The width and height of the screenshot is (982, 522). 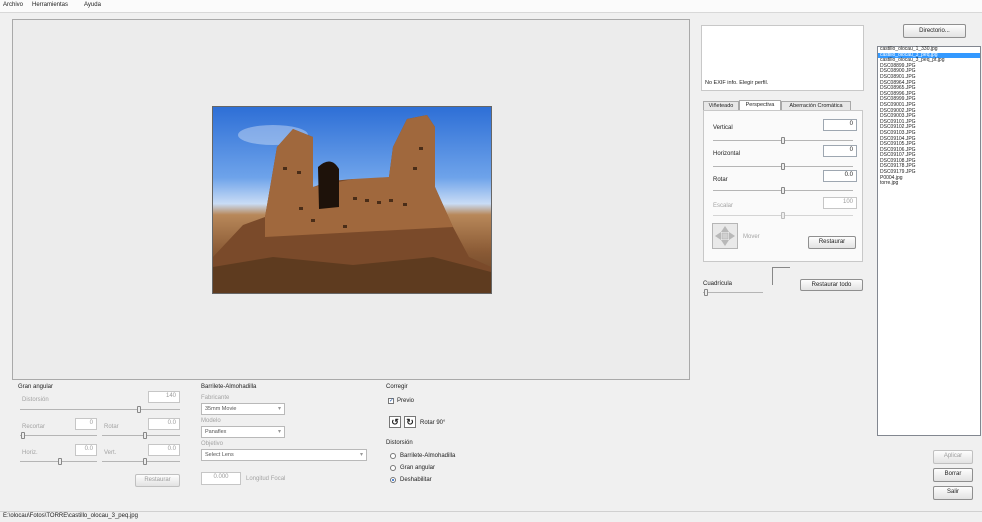 I want to click on wa-crop-field: 0, so click(x=86, y=424).